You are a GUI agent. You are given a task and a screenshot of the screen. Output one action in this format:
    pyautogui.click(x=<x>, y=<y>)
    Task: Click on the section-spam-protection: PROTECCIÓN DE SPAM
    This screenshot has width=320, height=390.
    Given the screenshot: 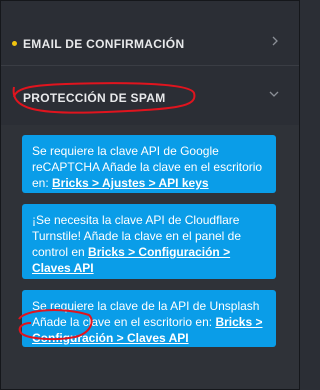 What is the action you would take?
    pyautogui.click(x=150, y=95)
    